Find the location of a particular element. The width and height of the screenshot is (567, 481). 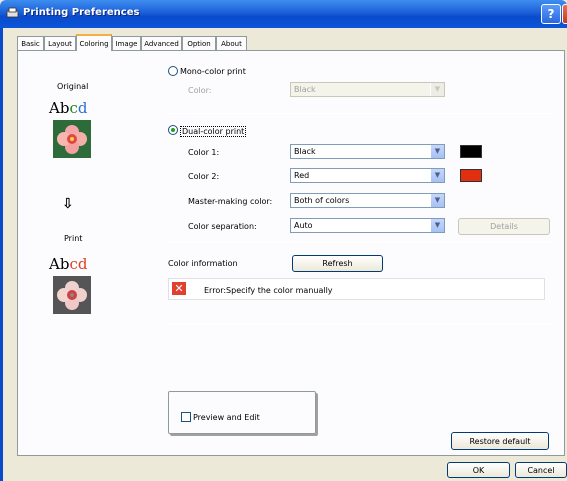

original-flower-image is located at coordinates (72, 139).